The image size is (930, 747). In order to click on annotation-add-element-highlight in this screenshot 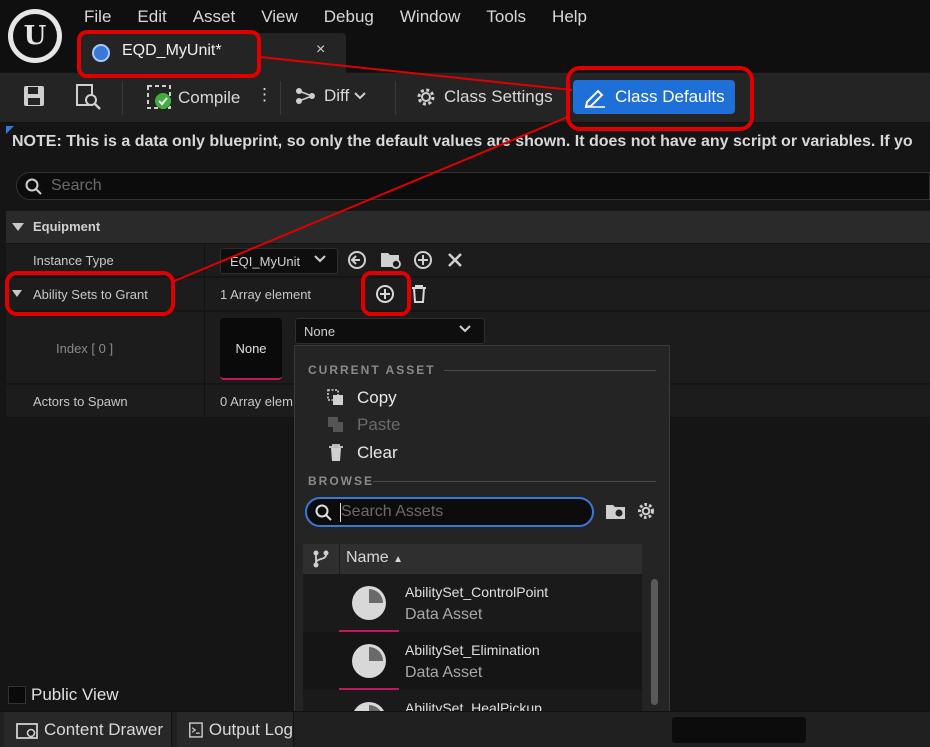, I will do `click(386, 293)`.